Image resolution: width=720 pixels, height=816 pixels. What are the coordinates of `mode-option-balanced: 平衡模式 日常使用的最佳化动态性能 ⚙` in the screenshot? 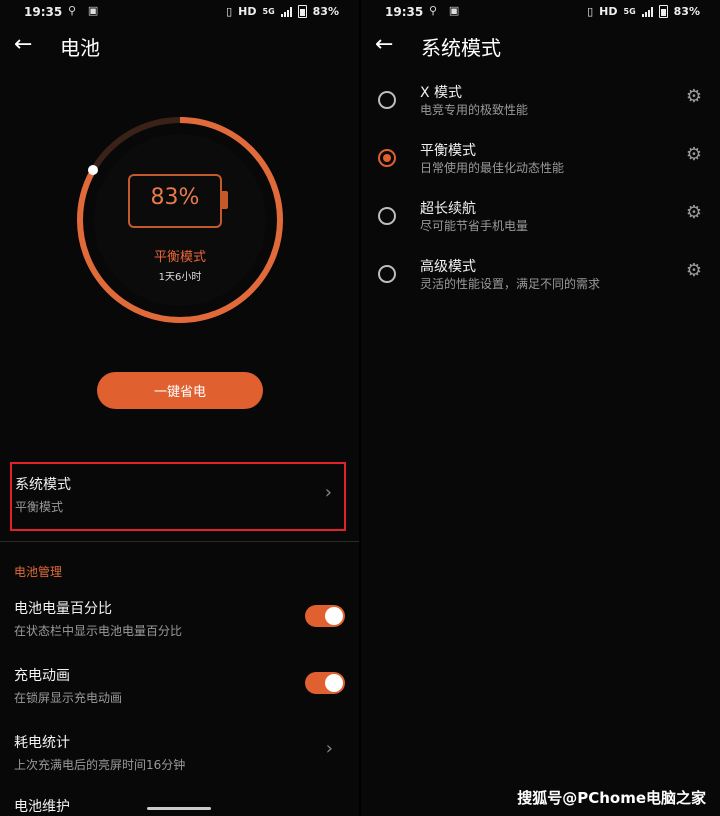 It's located at (540, 163).